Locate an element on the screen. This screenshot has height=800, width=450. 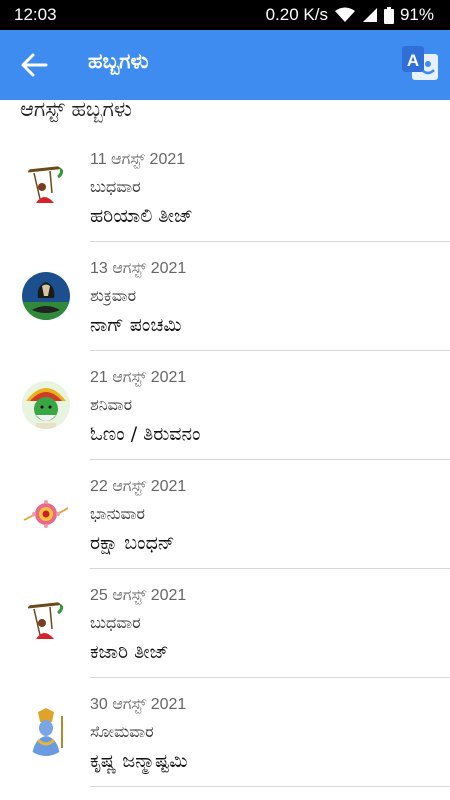
festival-date: 21 ಆಗಸ್ಟ್ 2021 is located at coordinates (138, 377).